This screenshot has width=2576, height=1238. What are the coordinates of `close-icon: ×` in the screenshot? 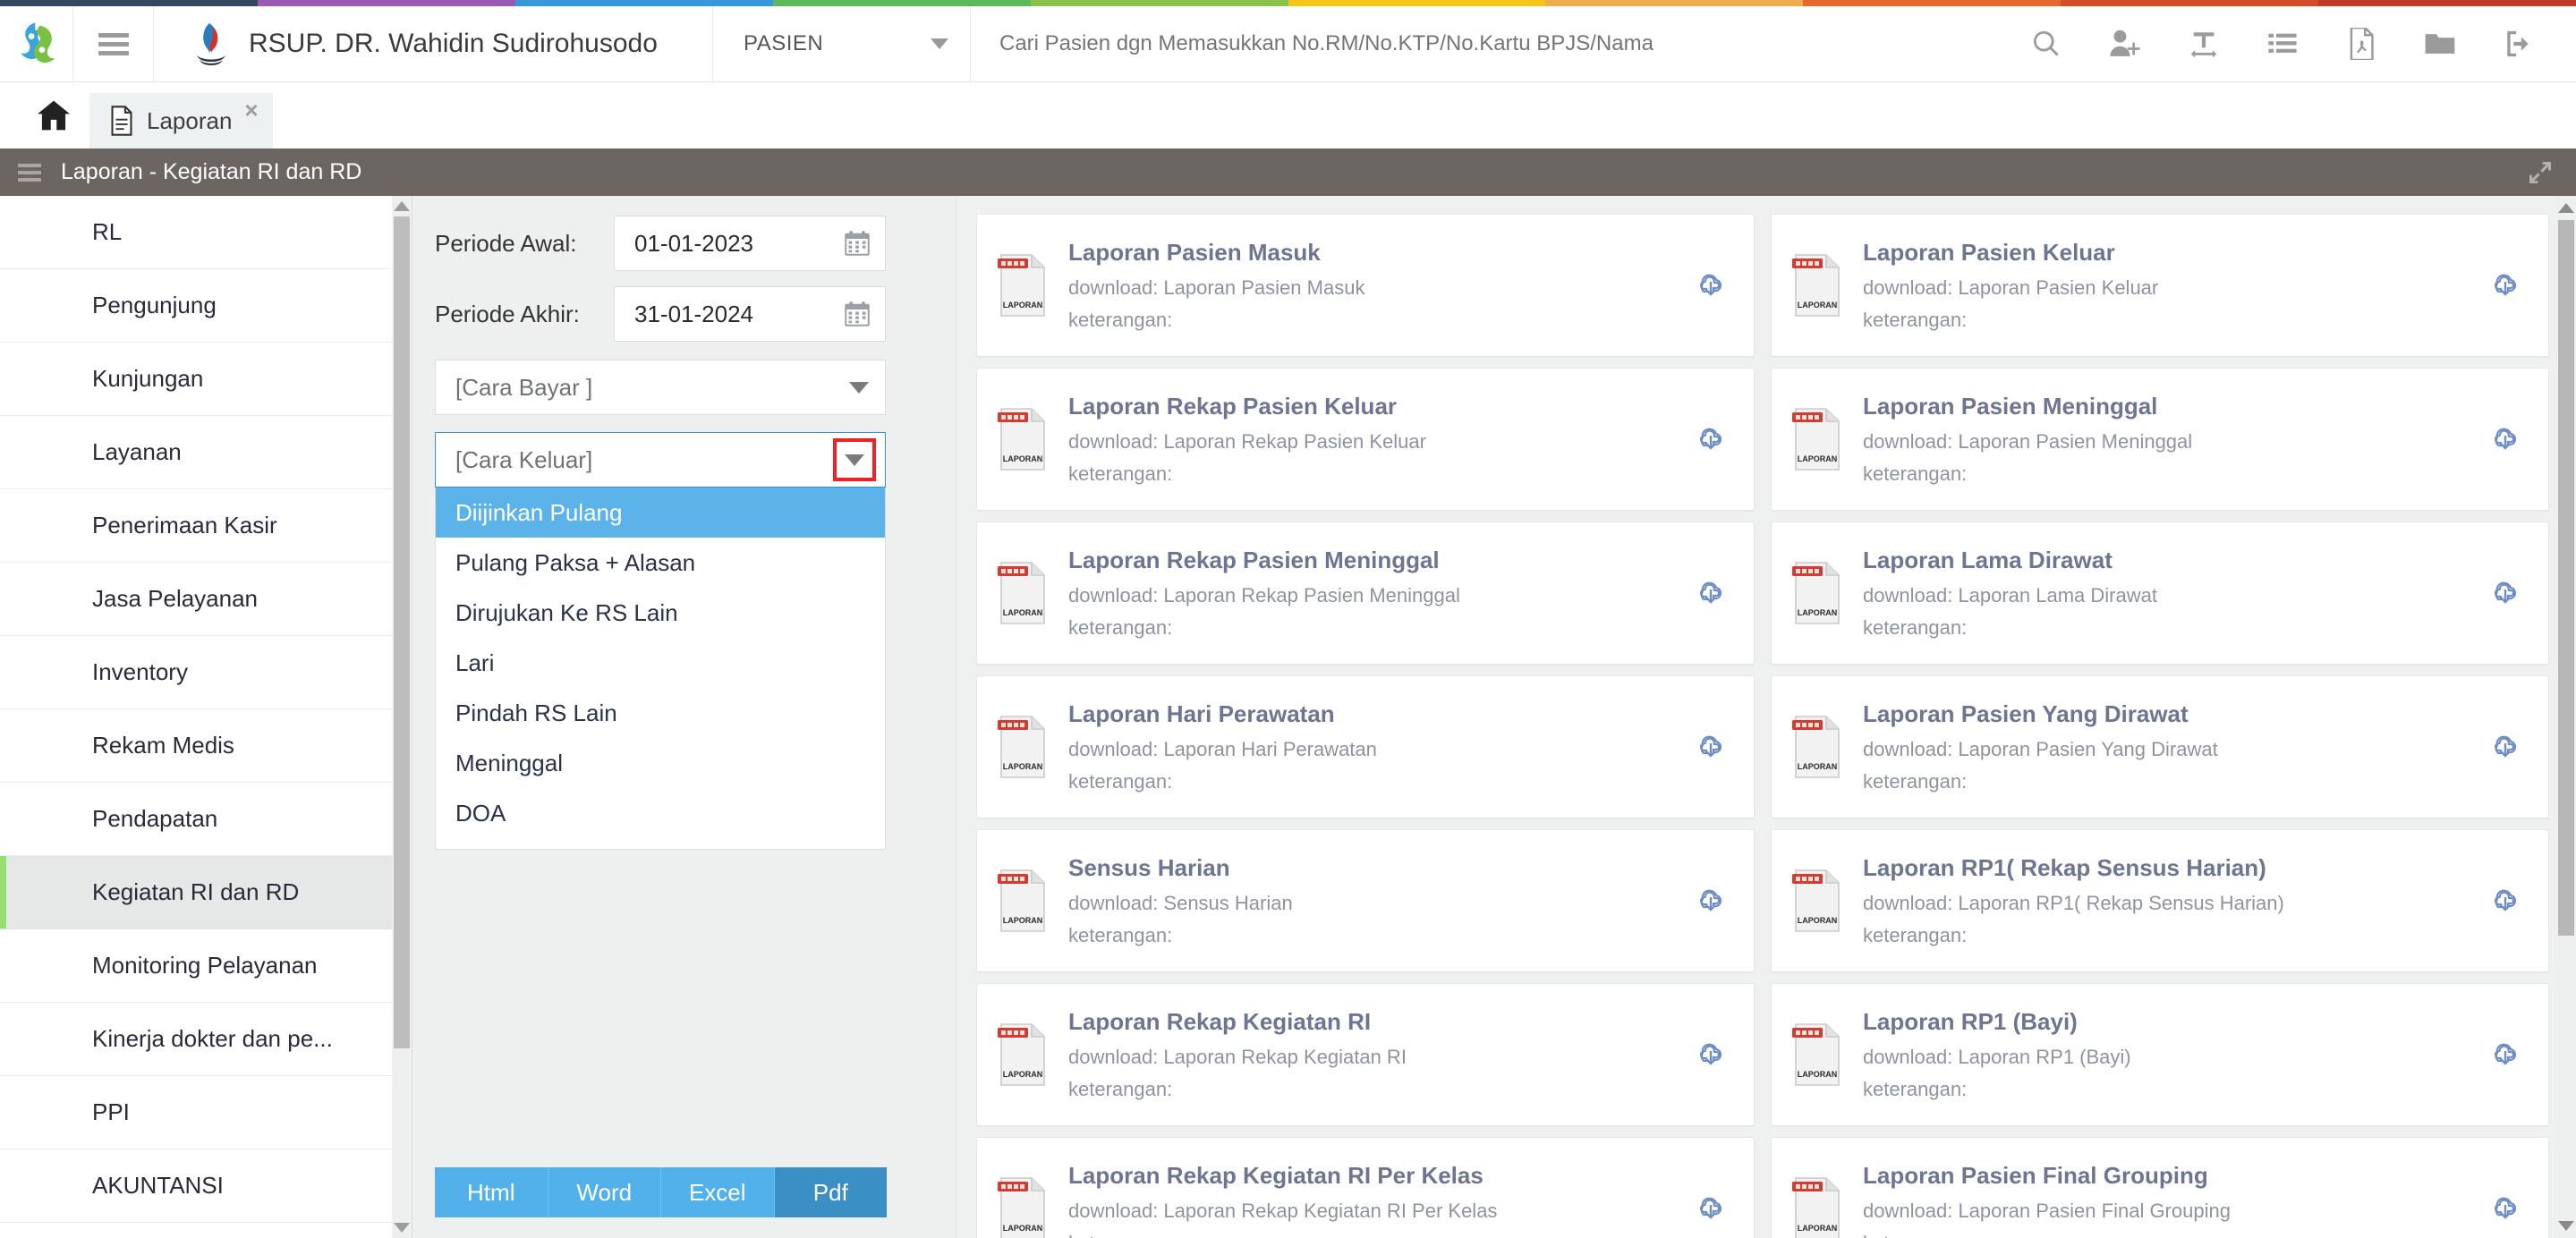 It's located at (251, 110).